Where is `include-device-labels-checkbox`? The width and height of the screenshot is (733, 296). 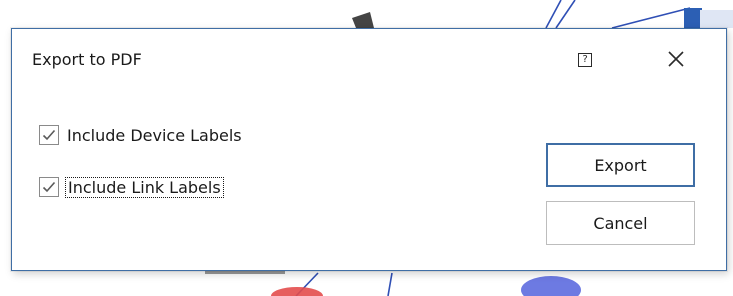
include-device-labels-checkbox is located at coordinates (49, 135).